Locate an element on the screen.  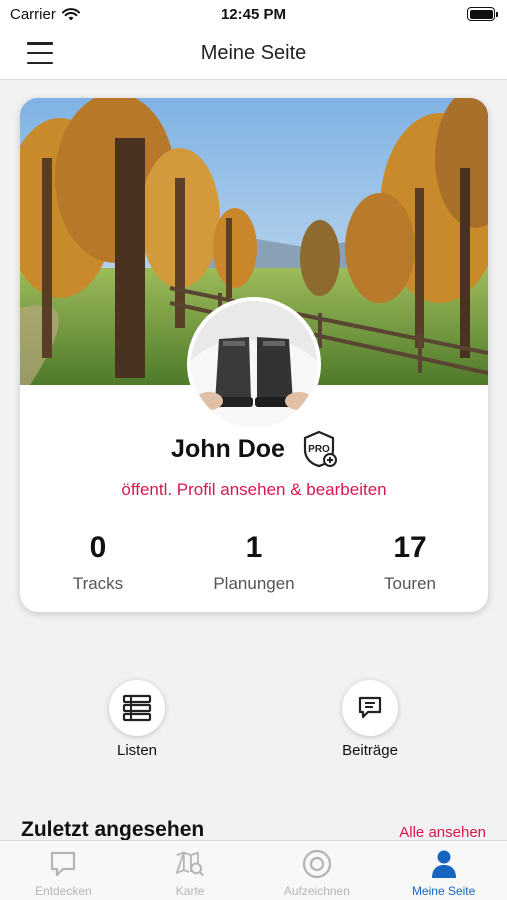
tab-entdecken: Entdecken is located at coordinates (63, 870).